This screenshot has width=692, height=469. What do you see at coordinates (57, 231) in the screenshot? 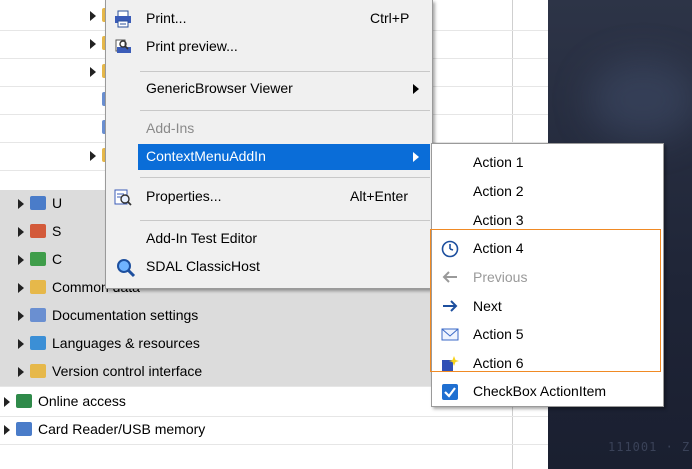
I see `tree-row-label: S` at bounding box center [57, 231].